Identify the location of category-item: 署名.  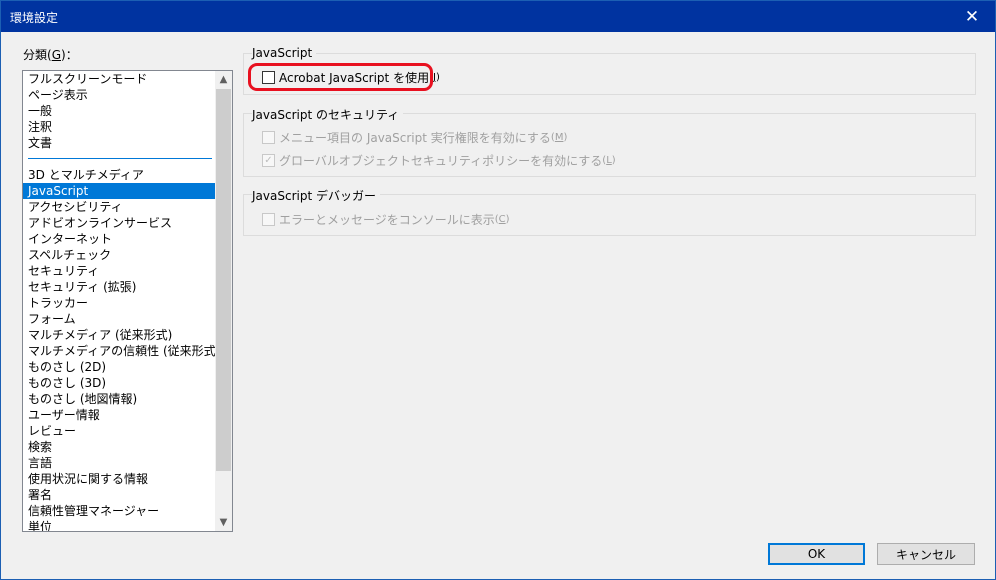
(119, 495).